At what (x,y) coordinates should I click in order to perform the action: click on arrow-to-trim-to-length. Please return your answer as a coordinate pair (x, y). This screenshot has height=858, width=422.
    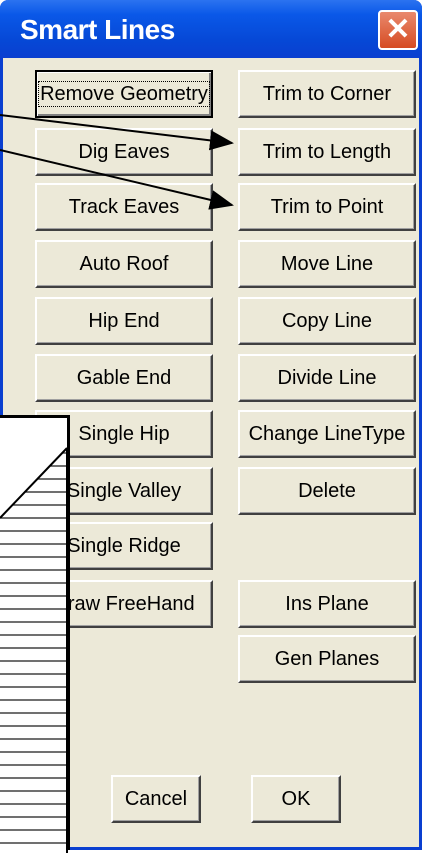
    Looking at the image, I should click on (117, 132).